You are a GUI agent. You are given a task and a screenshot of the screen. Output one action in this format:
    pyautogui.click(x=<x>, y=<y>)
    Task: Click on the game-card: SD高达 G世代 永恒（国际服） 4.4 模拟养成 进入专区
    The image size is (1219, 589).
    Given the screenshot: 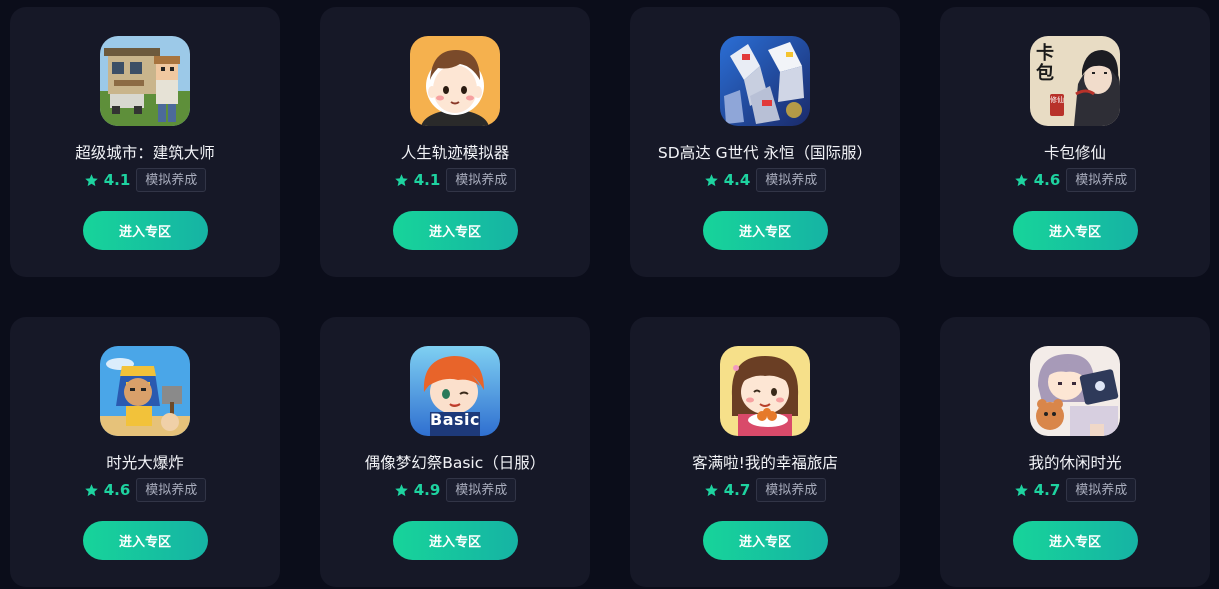 What is the action you would take?
    pyautogui.click(x=765, y=142)
    